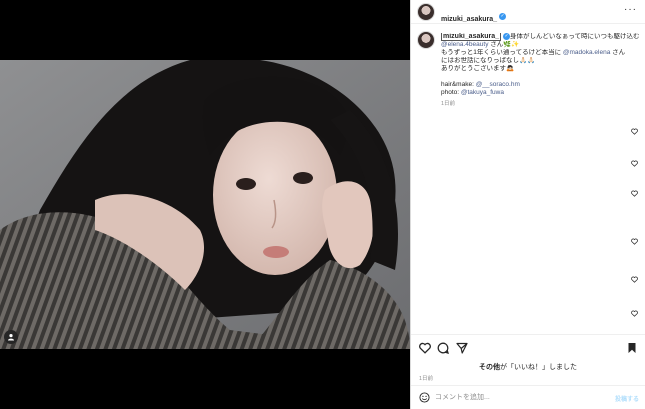 This screenshot has height=409, width=645. Describe the element at coordinates (515, 397) in the screenshot. I see `comment-input` at that location.